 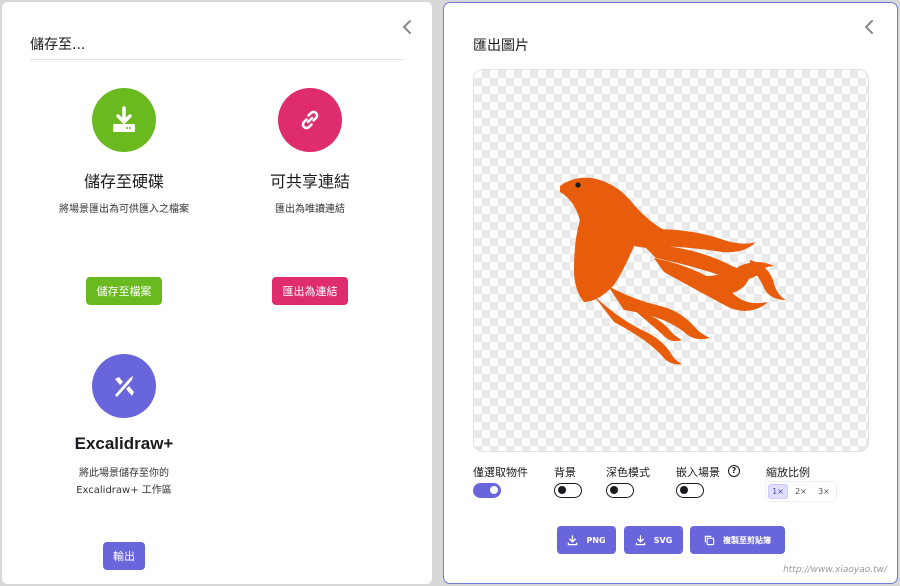 What do you see at coordinates (124, 473) in the screenshot?
I see `excalidraw-plus-description-1: 將此場景儲存至你的` at bounding box center [124, 473].